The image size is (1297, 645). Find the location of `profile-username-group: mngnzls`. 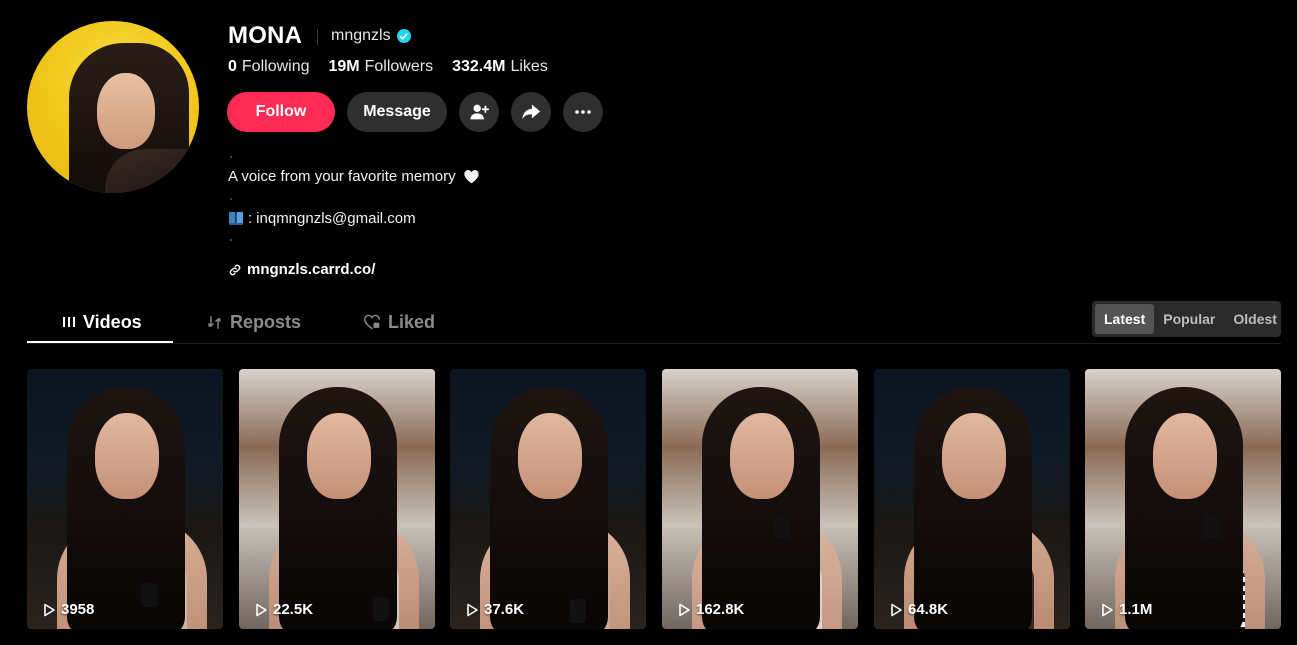

profile-username-group: mngnzls is located at coordinates (371, 36).